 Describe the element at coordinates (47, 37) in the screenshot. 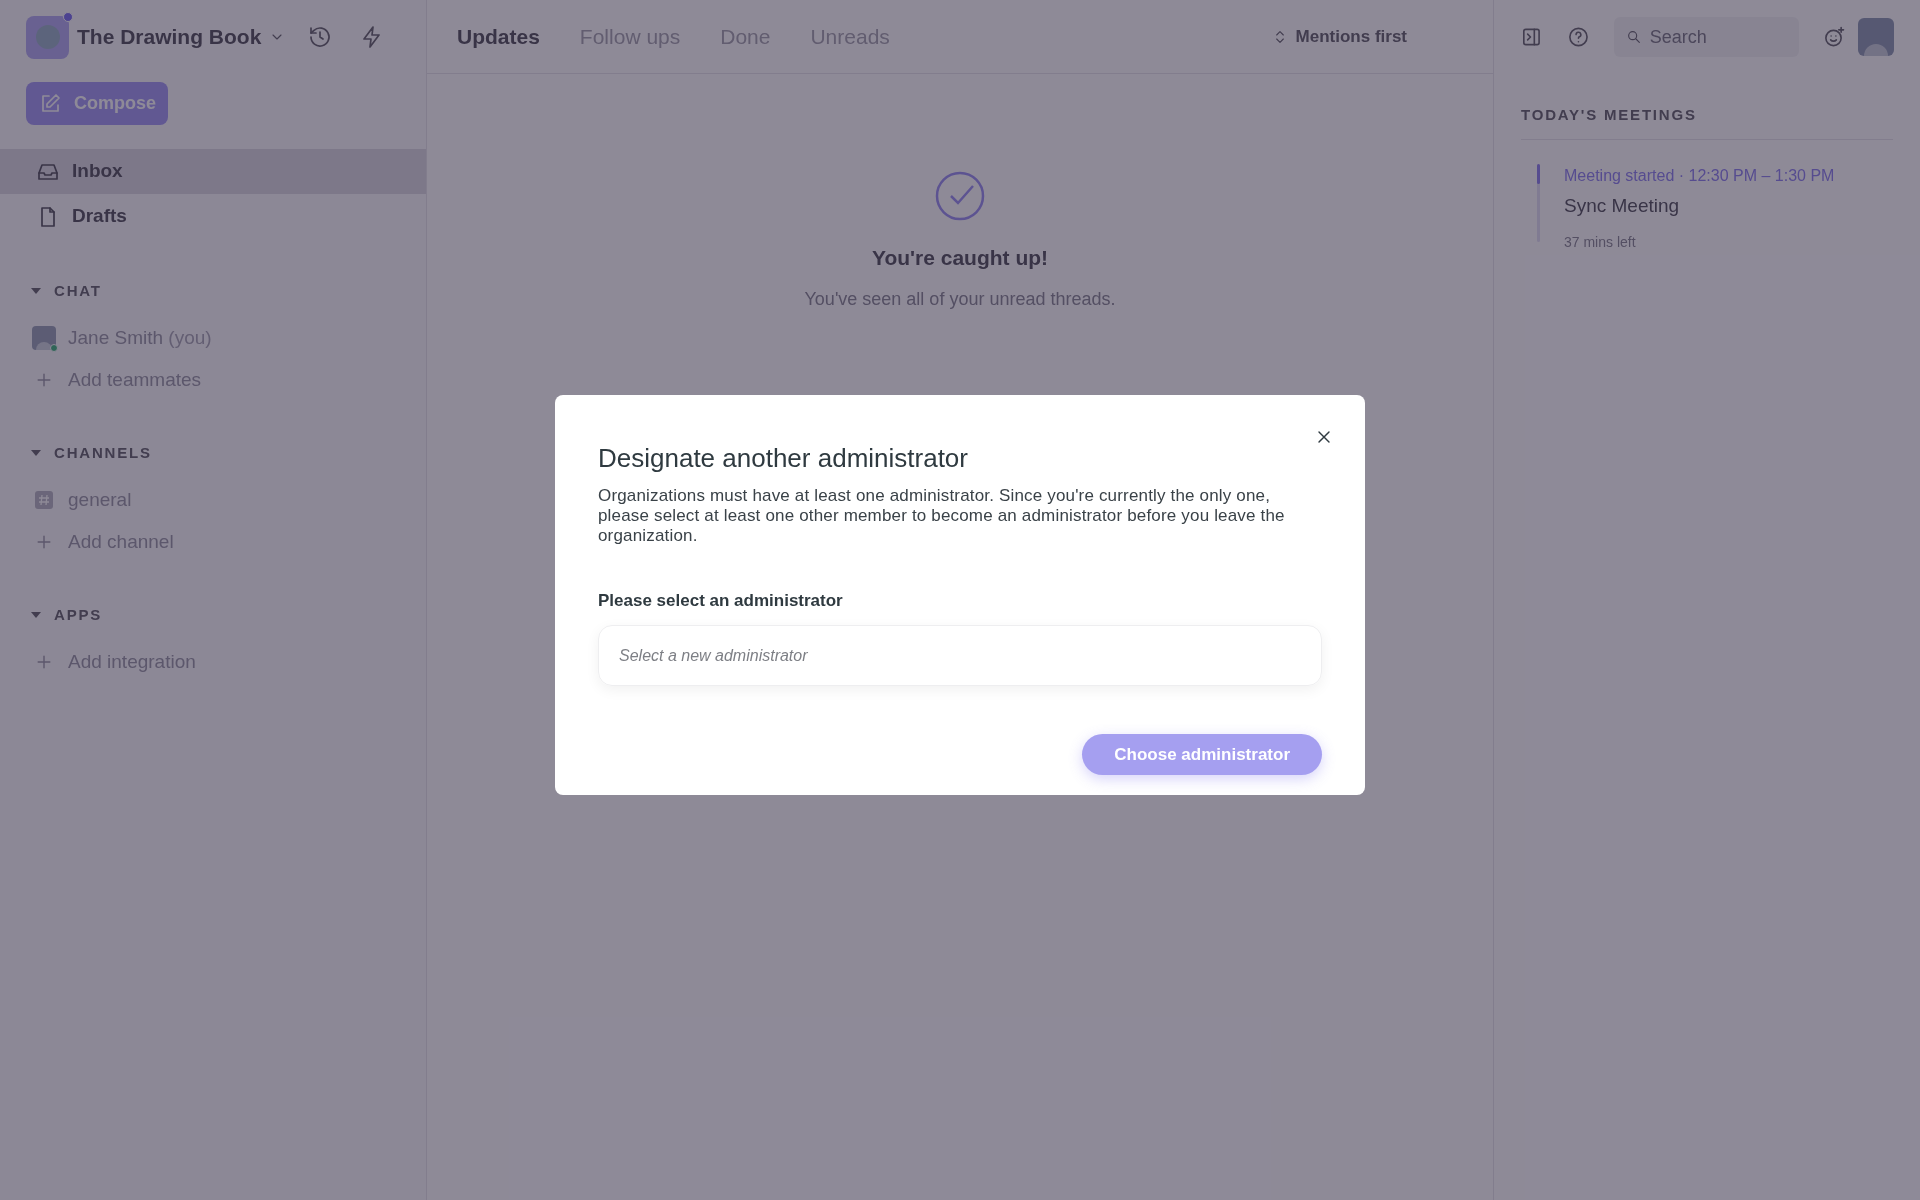

I see `workspace-logo` at that location.